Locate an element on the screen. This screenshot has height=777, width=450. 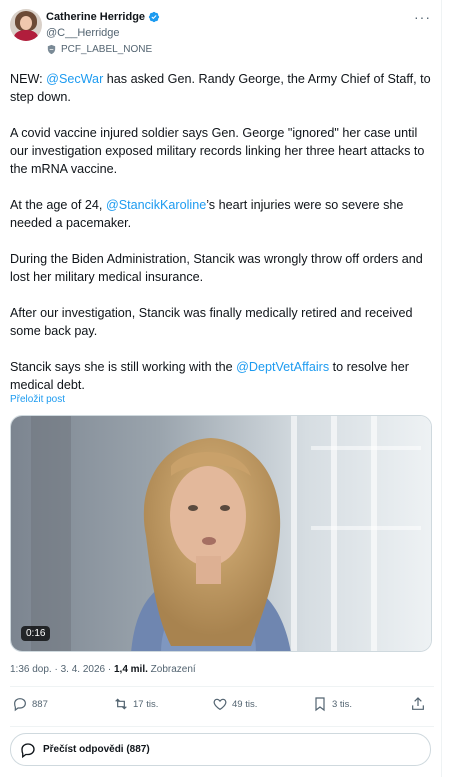
mention-link: @StancikKaroline is located at coordinates (156, 205).